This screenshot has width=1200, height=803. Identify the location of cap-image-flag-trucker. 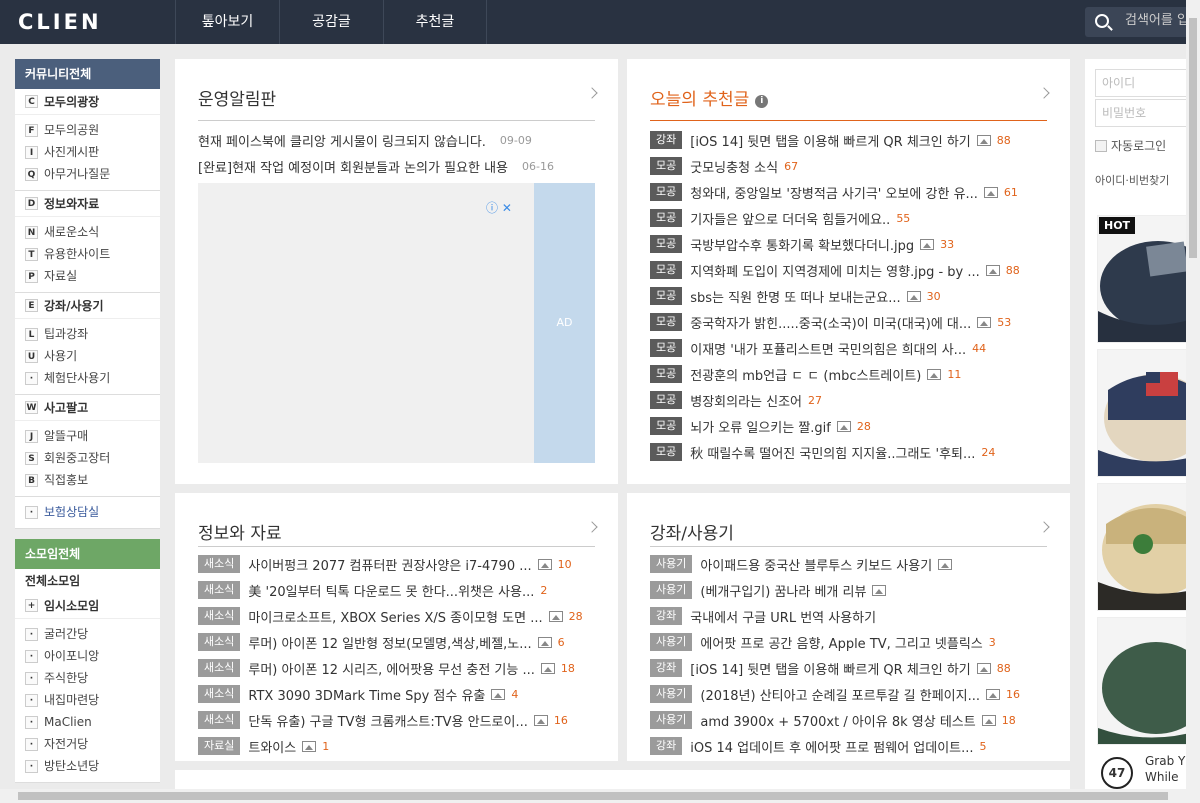
(1148, 413).